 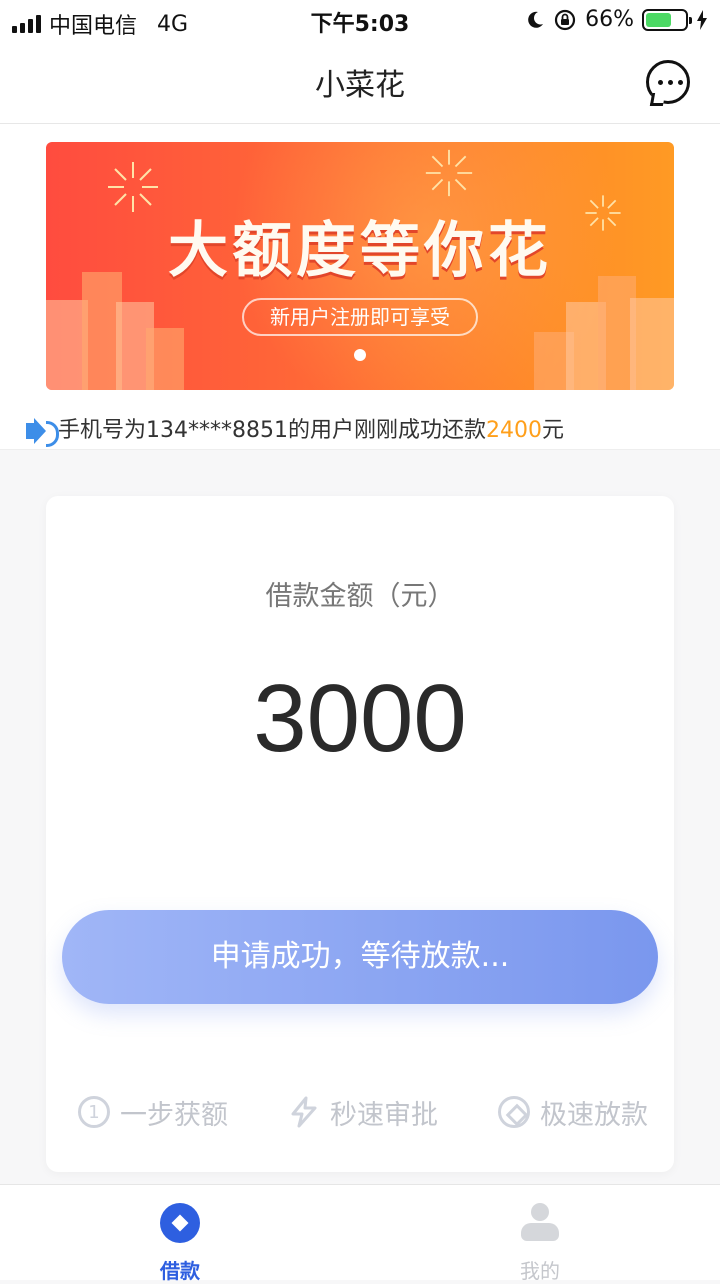 What do you see at coordinates (449, 173) in the screenshot?
I see `firework-icon` at bounding box center [449, 173].